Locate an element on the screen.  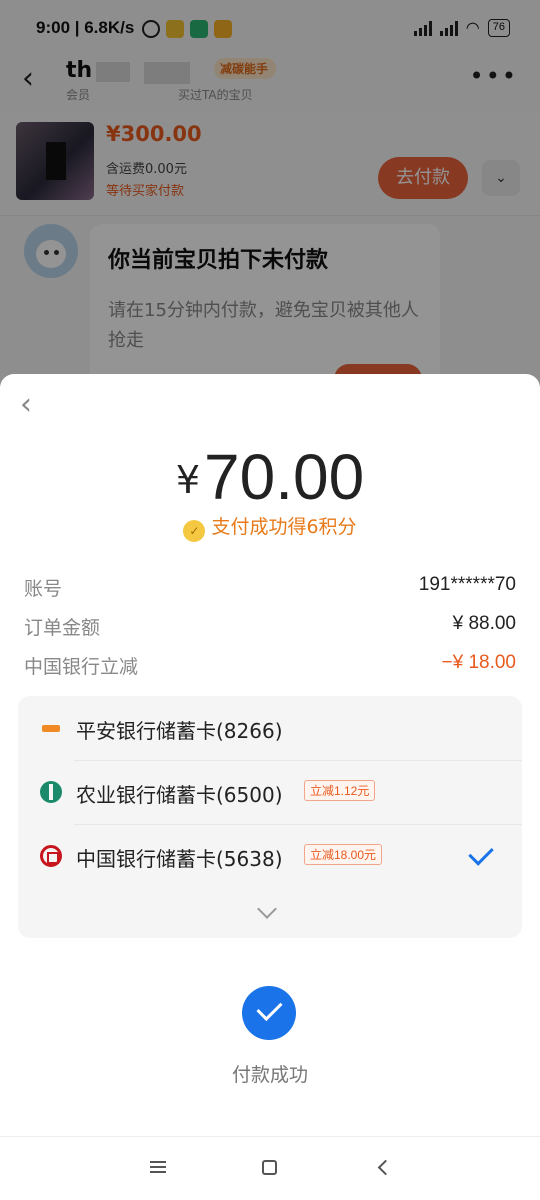
chevron-down-icon is located at coordinates (267, 909).